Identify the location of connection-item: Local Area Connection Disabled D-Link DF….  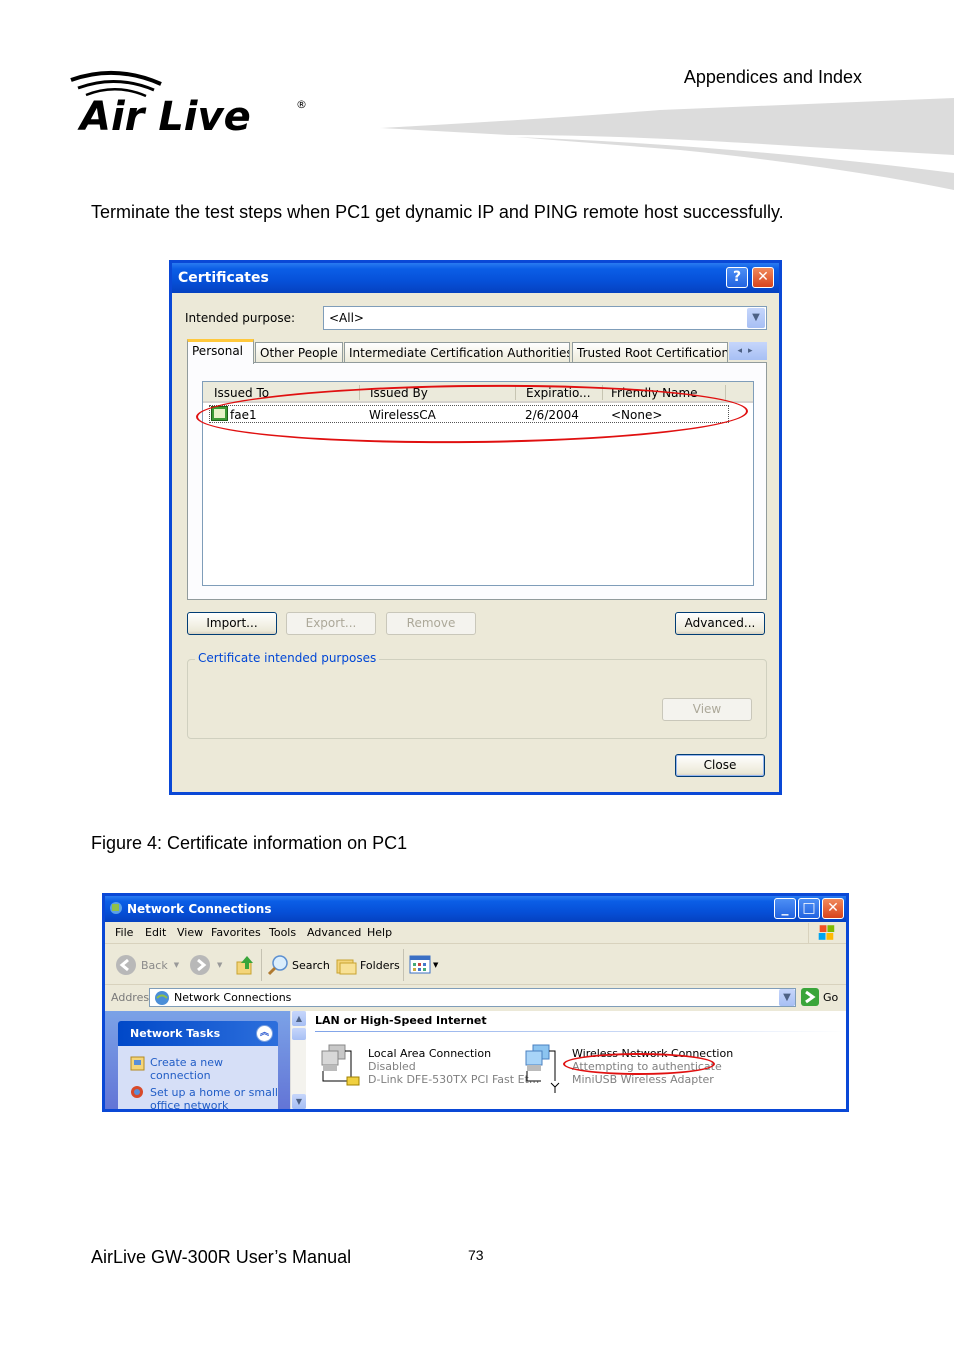
(453, 1066).